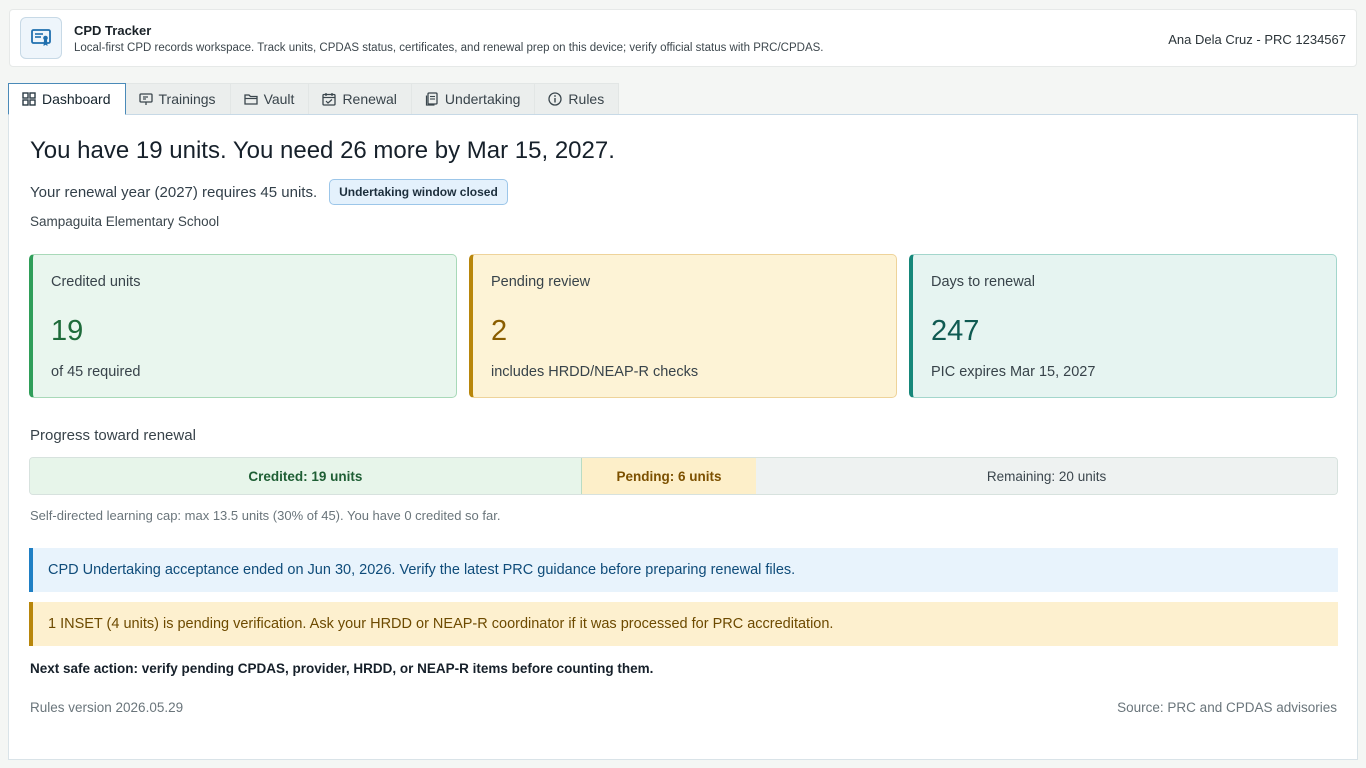 Image resolution: width=1366 pixels, height=768 pixels. I want to click on card-foot: PIC expires Mar 15, 2027, so click(1013, 372).